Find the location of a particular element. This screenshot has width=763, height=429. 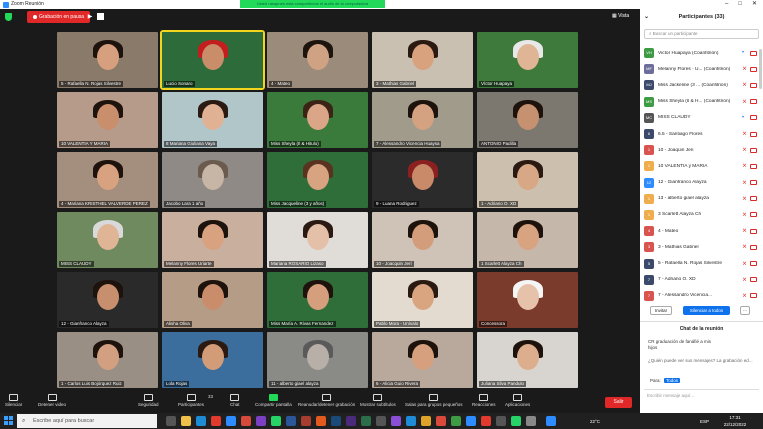

microphone-button: Silenciar is located at coordinates (13, 400).